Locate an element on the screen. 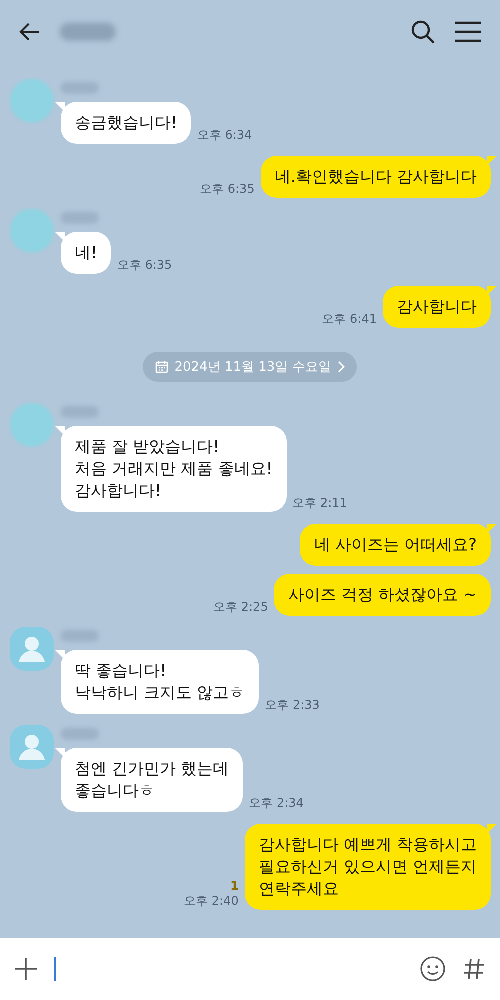  message-time: 오후 6:41 is located at coordinates (349, 319).